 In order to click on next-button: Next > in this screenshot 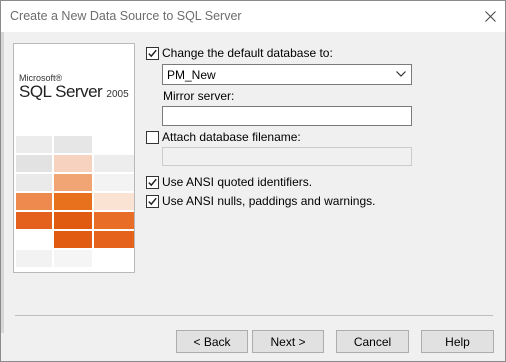, I will do `click(288, 341)`.